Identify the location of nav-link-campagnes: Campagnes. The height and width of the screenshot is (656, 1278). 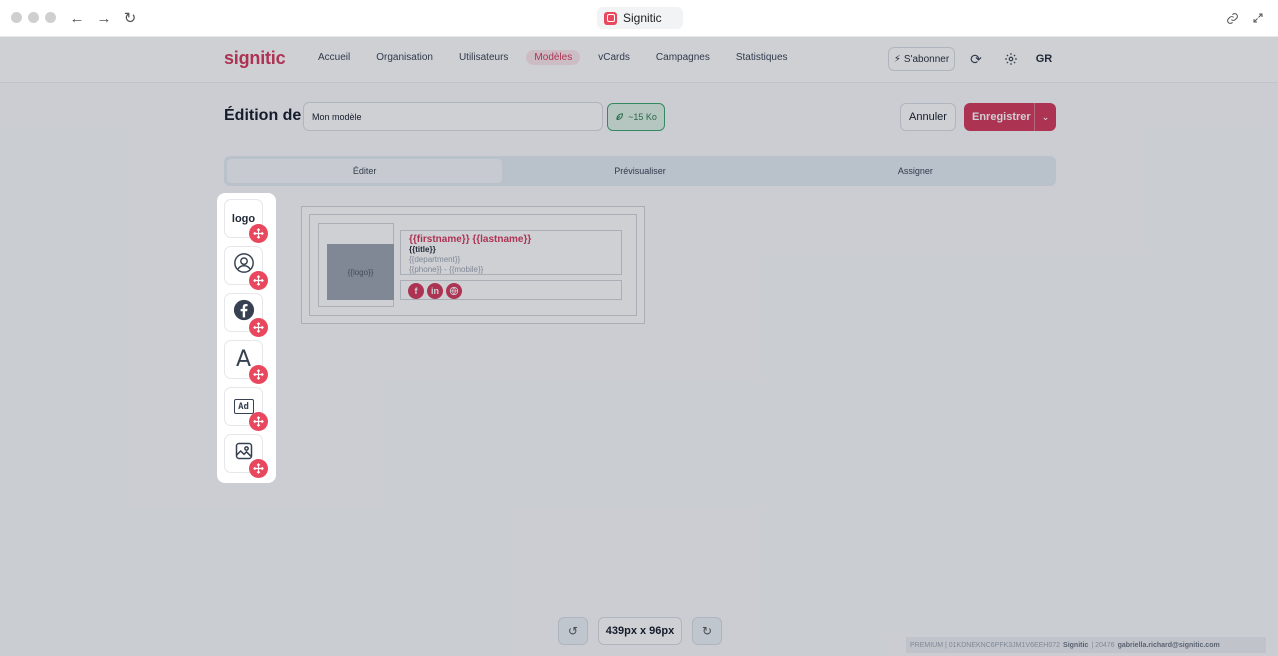
(683, 58).